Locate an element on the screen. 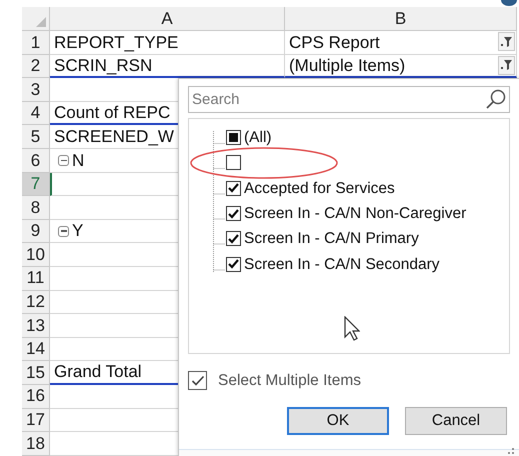 This screenshot has height=456, width=519. table-cell: REPORT_TYPE is located at coordinates (167, 43).